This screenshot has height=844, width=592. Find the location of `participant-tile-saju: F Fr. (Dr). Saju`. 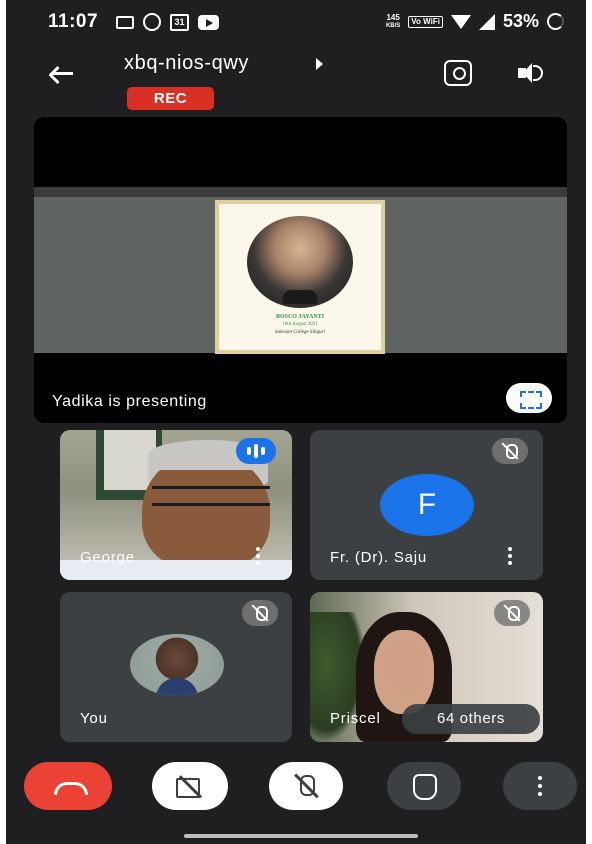

participant-tile-saju: F Fr. (Dr). Saju is located at coordinates (426, 505).